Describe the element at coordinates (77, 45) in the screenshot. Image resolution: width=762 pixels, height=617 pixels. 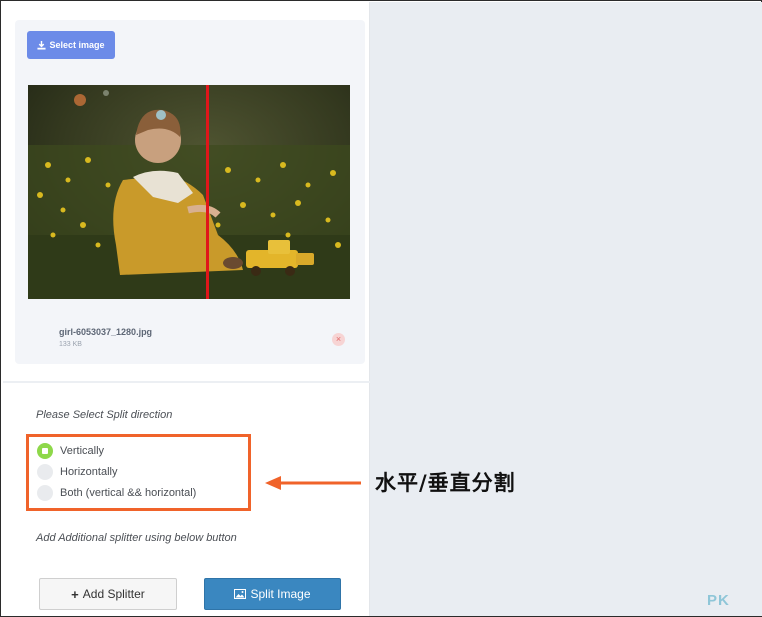
I see `select-image-label: Select image` at that location.